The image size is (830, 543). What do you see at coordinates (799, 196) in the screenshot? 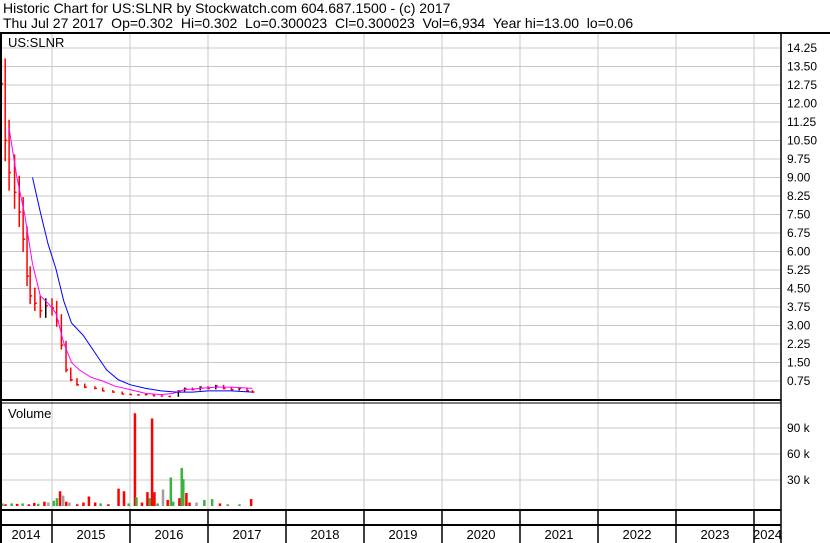
I see `price-tick-label: 8.25` at bounding box center [799, 196].